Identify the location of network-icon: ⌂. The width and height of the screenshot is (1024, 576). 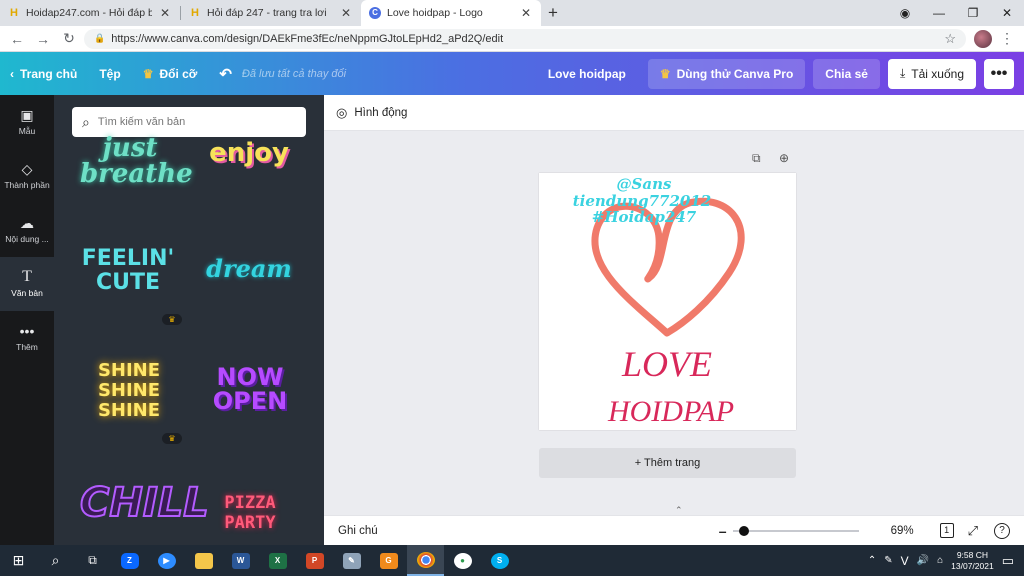
(940, 560).